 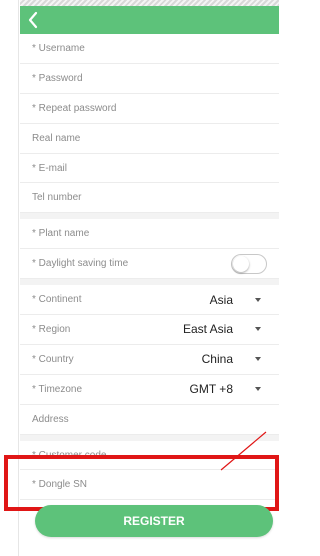 What do you see at coordinates (80, 264) in the screenshot?
I see `daylight-saving-label: * Daylight saving time` at bounding box center [80, 264].